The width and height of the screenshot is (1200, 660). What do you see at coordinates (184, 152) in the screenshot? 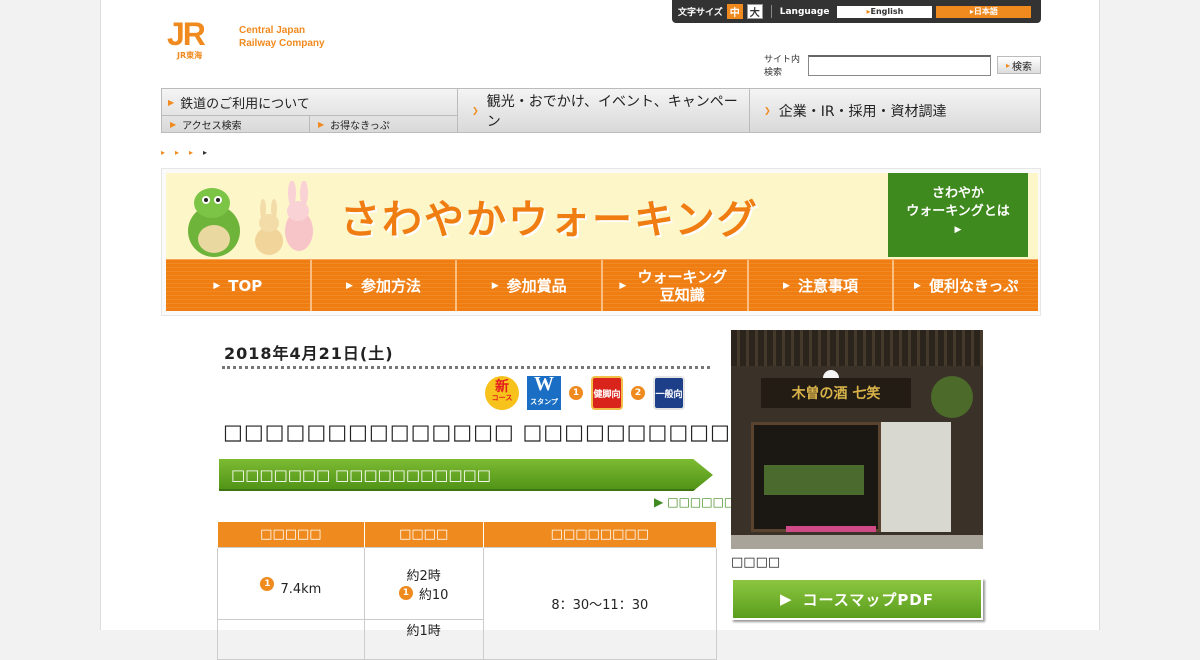
I see `breadcrumb: ▸ ▸ ▸ ▸` at bounding box center [184, 152].